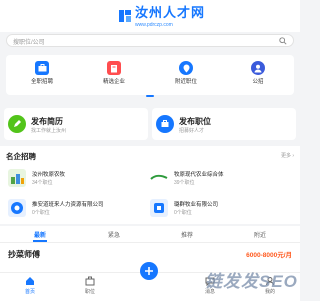  Describe the element at coordinates (185, 82) in the screenshot. I see `quick-nav-label: 附近职位` at that location.